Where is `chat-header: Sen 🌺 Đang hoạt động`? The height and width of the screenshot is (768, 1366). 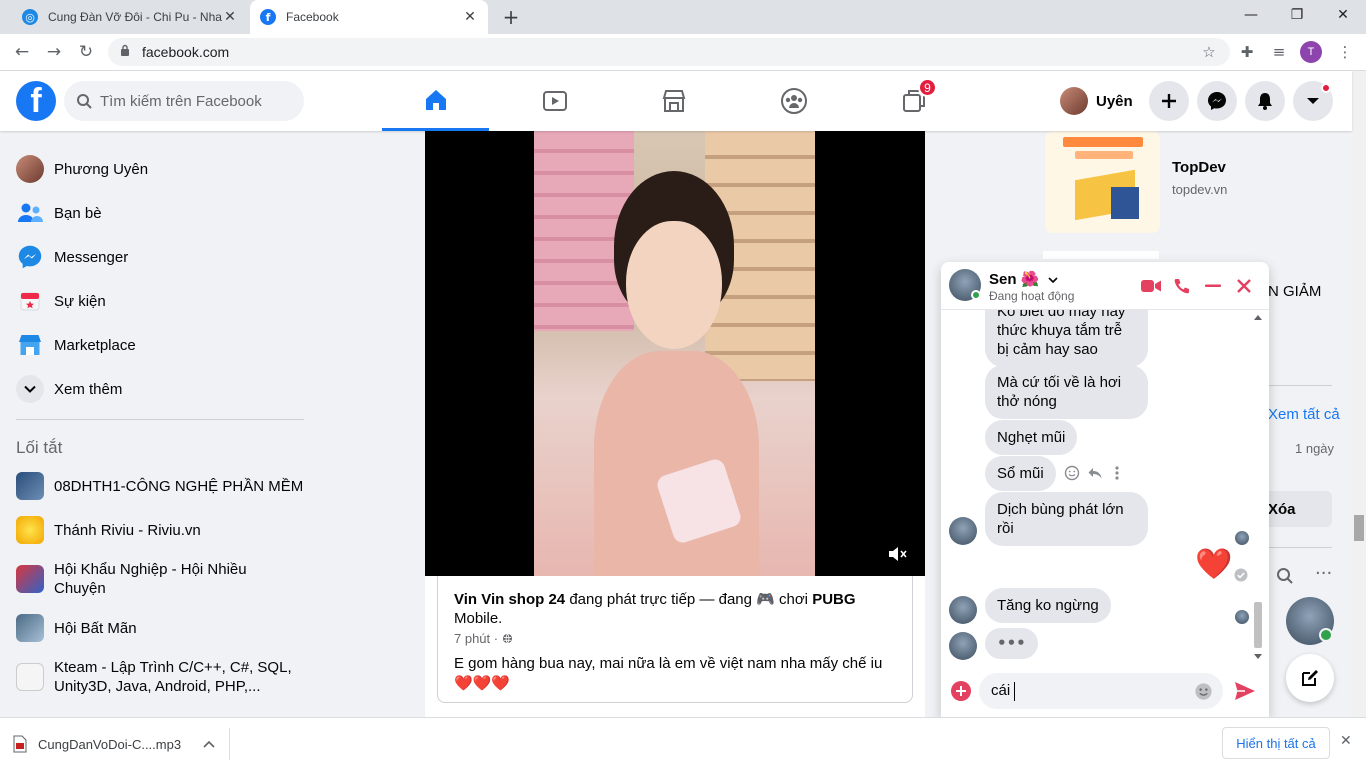 chat-header: Sen 🌺 Đang hoạt động is located at coordinates (1105, 286).